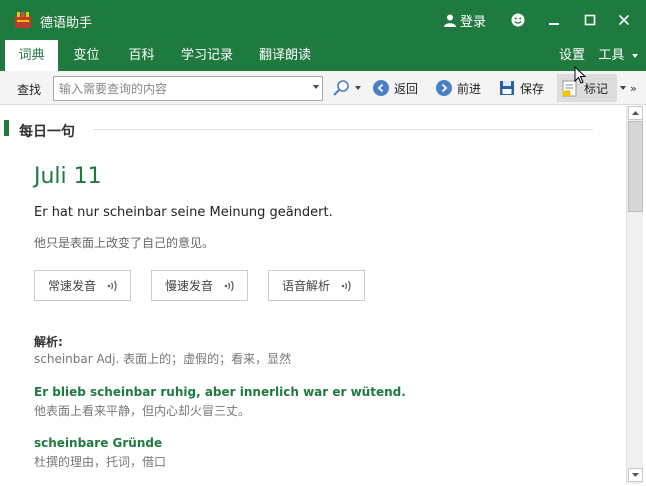 The height and width of the screenshot is (486, 646). What do you see at coordinates (29, 90) in the screenshot?
I see `find-label: 查找` at bounding box center [29, 90].